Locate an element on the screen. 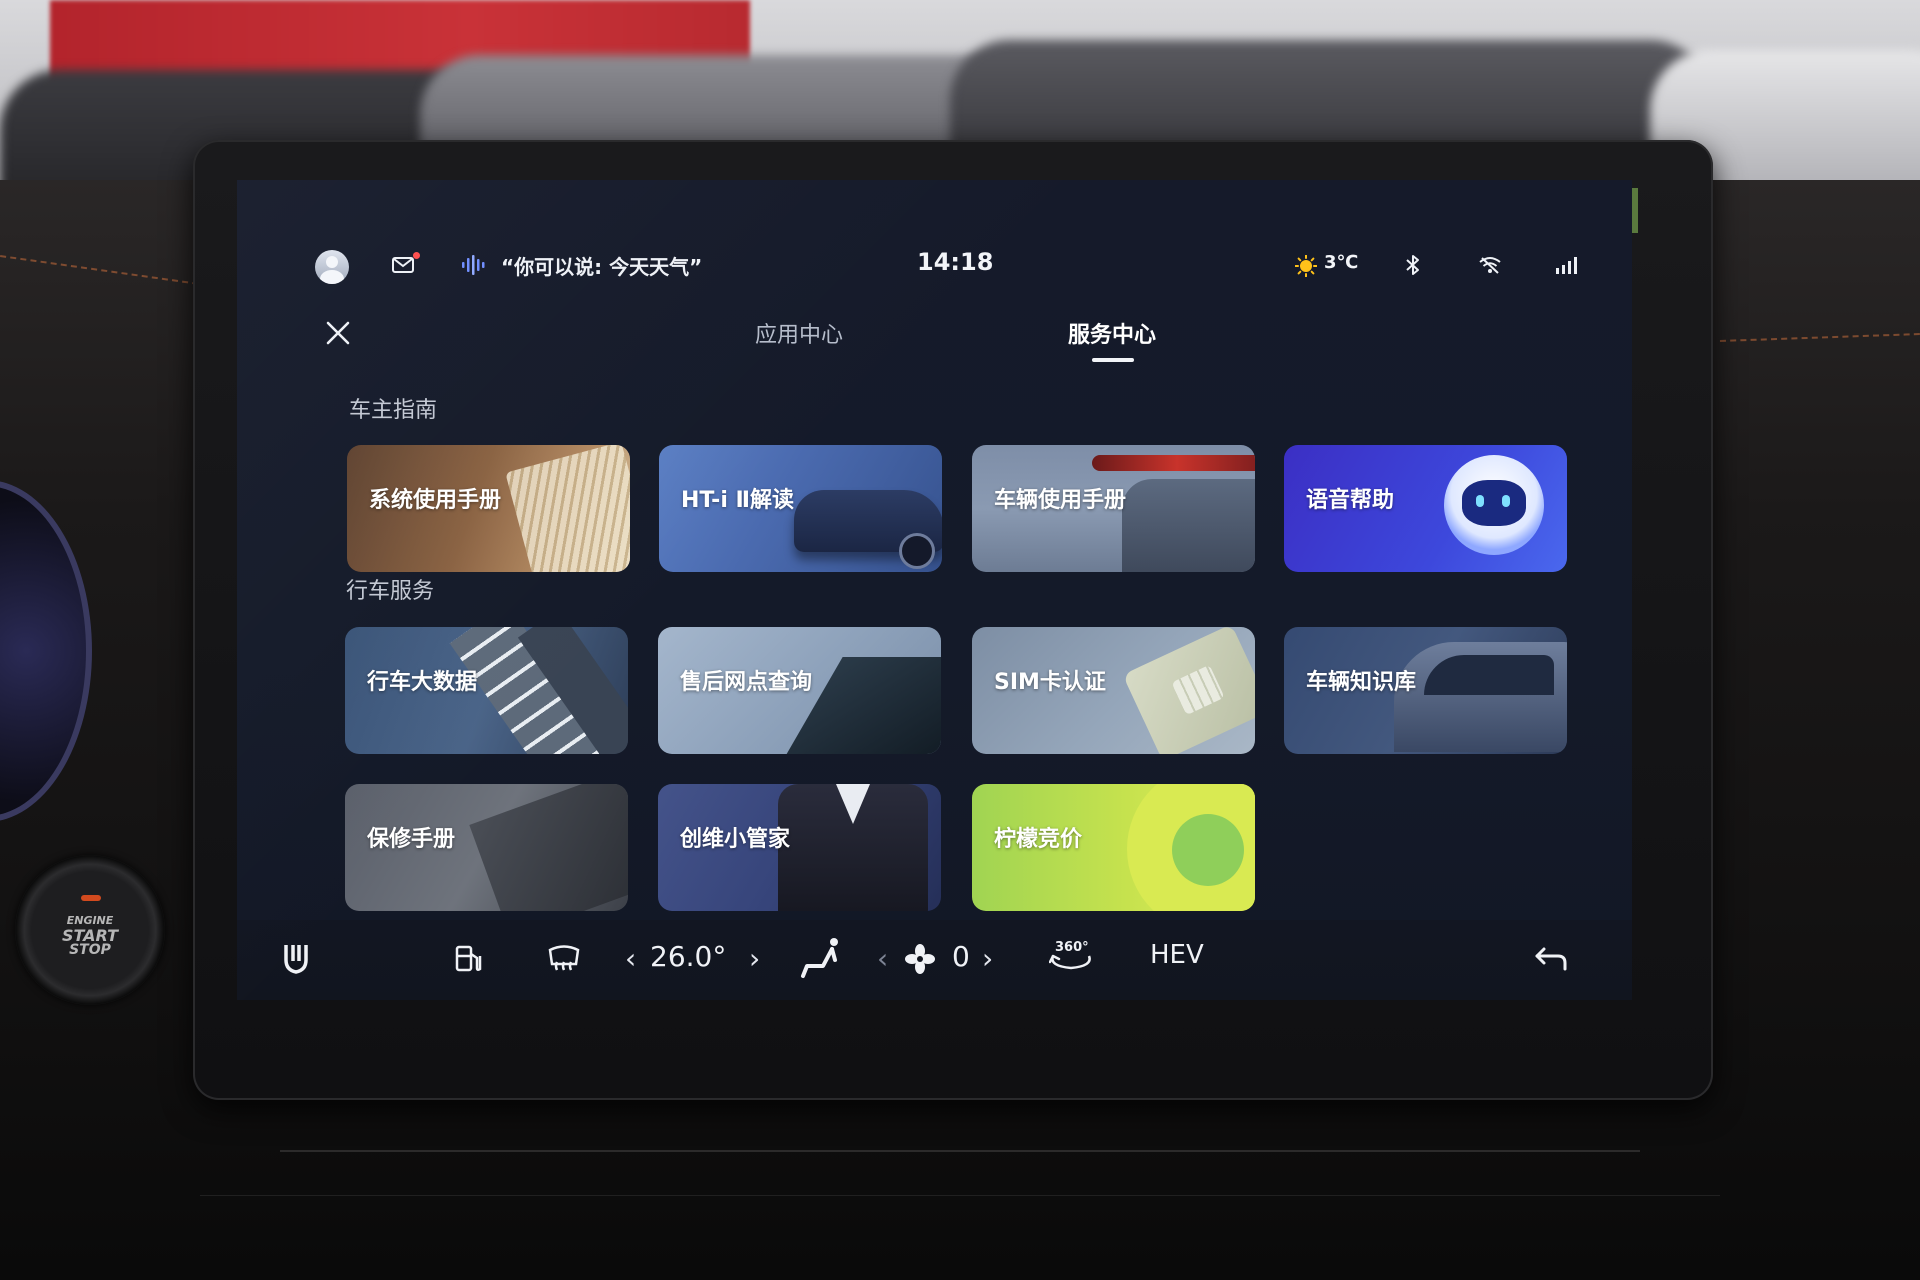  active-tab-indicator is located at coordinates (1113, 360).